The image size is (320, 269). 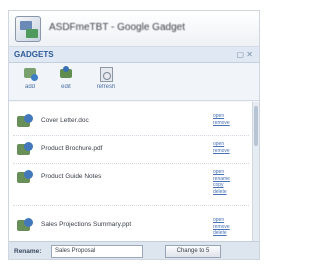 I want to click on add-button-label: add, so click(x=29, y=87).